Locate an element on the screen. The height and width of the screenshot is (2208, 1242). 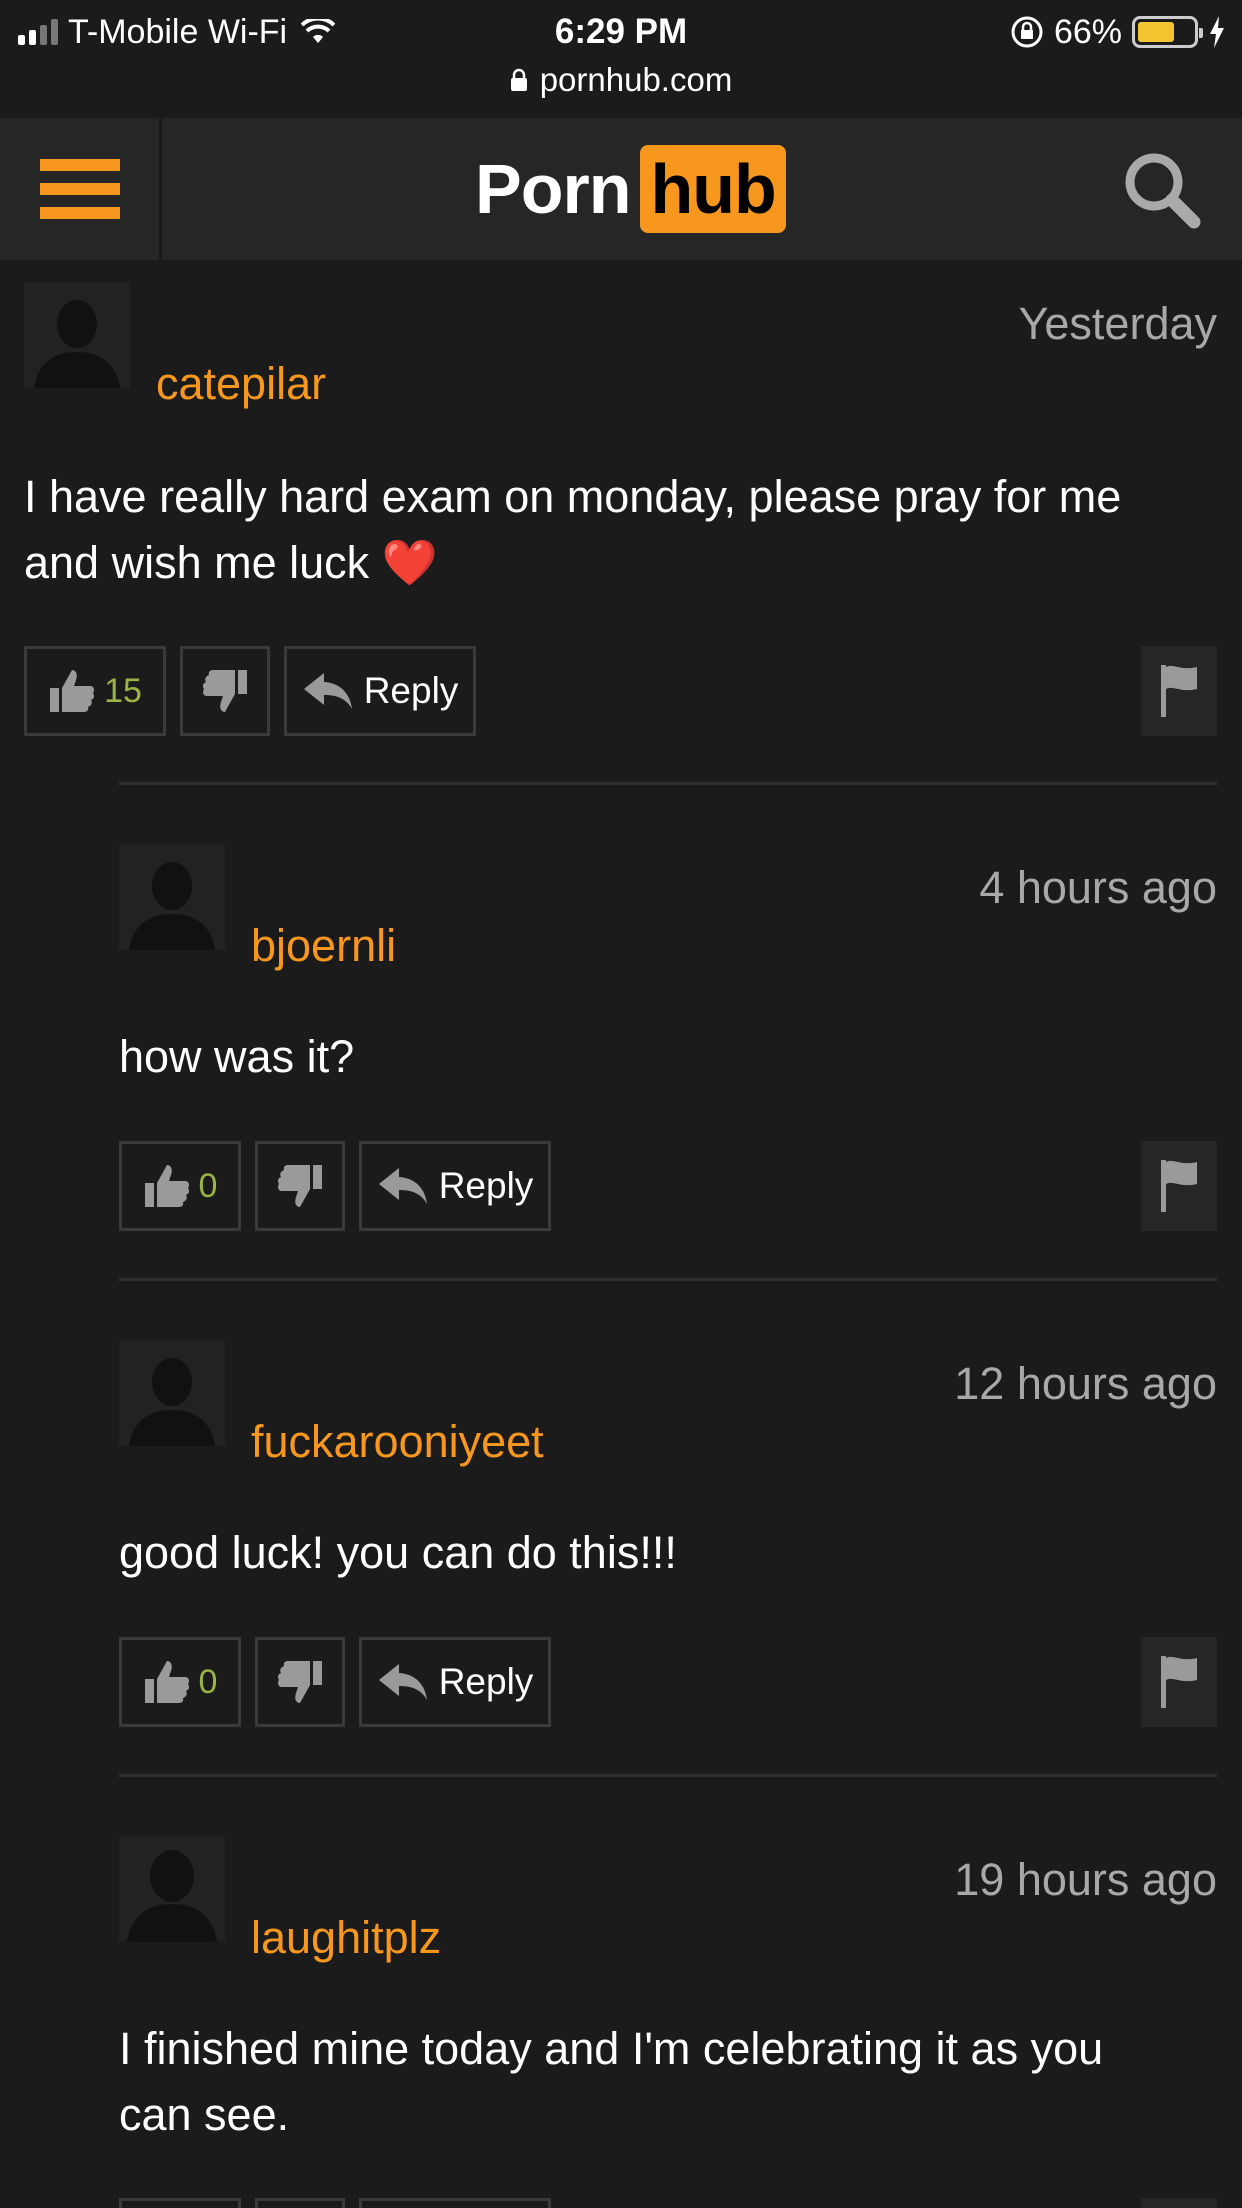
comment-username: laughitplz is located at coordinates (346, 1938).